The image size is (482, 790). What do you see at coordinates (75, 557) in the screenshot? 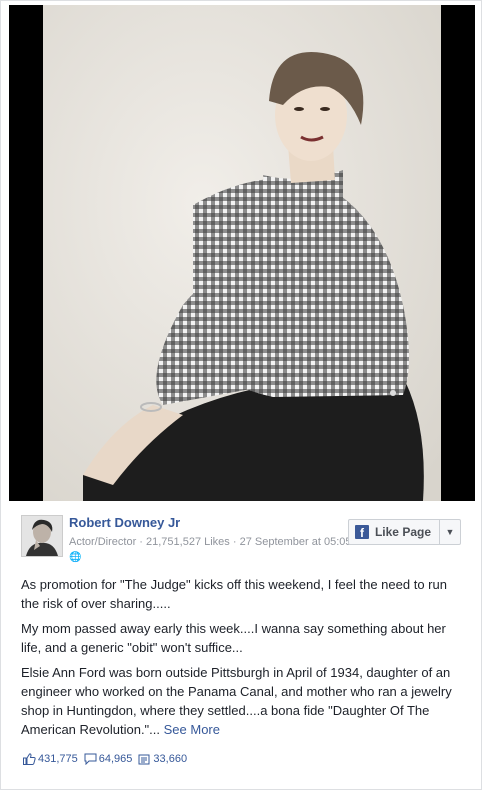
I see `globe-icon: 🌐` at bounding box center [75, 557].